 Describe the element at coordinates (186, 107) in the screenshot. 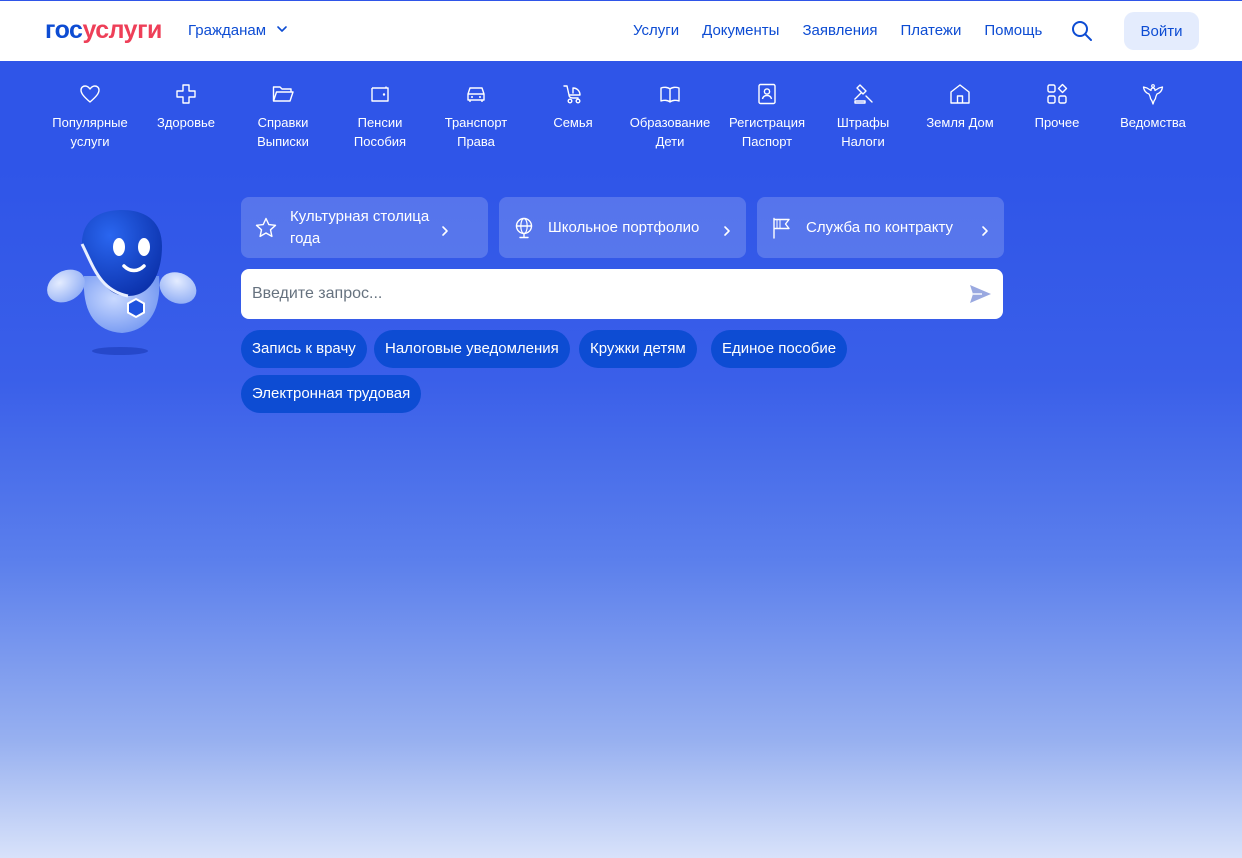

I see `category-health: Здоровье` at that location.